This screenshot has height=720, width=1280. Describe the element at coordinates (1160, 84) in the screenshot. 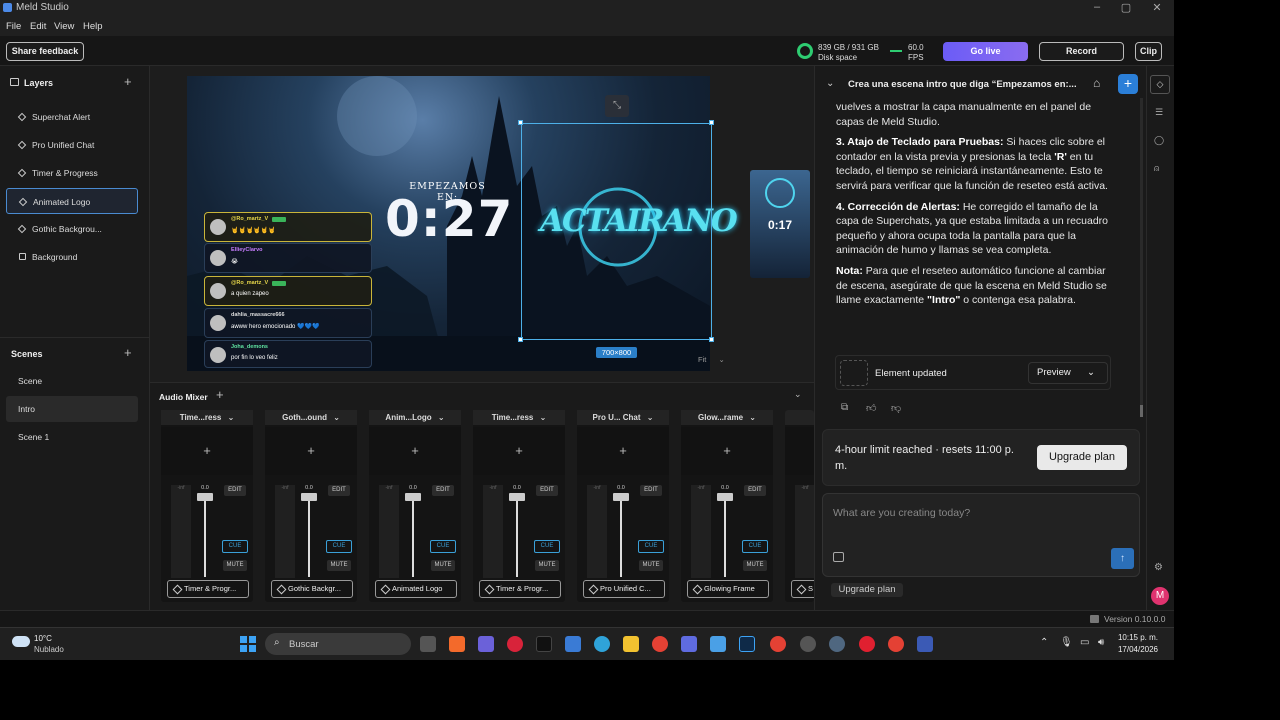

I see `properties-diamond-icon: ◇` at that location.